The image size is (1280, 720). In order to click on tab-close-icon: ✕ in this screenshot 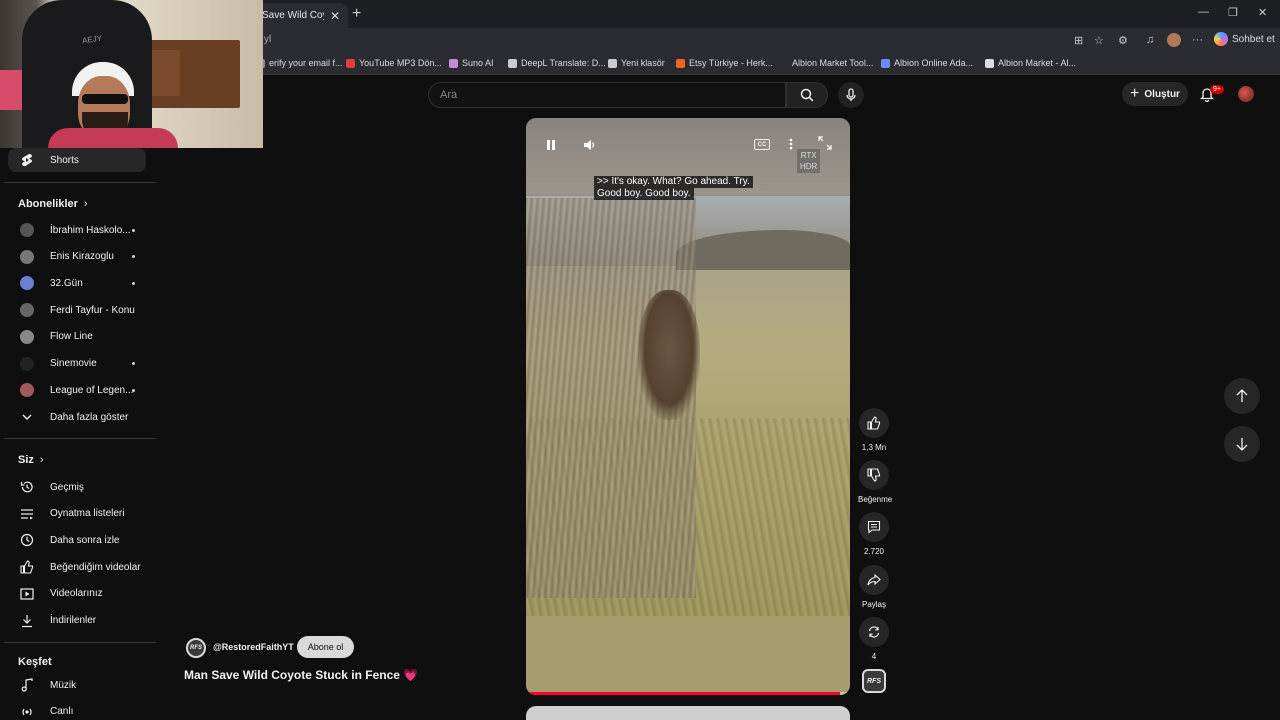, I will do `click(335, 16)`.